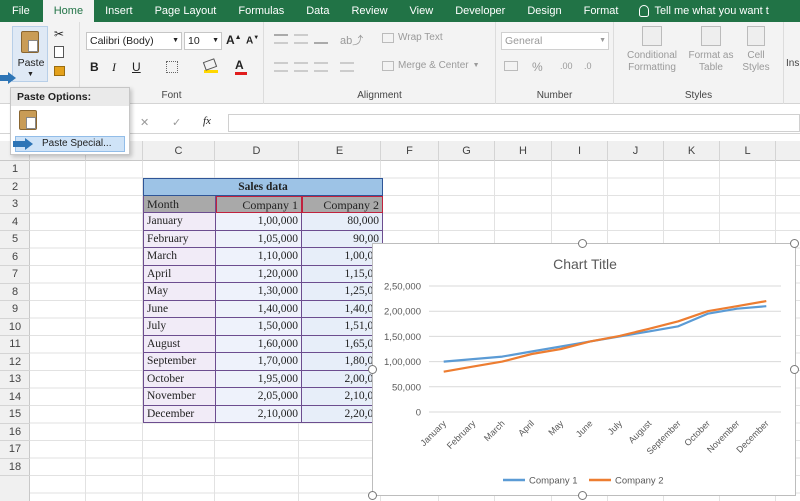 Image resolution: width=800 pixels, height=501 pixels. What do you see at coordinates (259, 222) in the screenshot?
I see `table-cell: 1,00,000` at bounding box center [259, 222].